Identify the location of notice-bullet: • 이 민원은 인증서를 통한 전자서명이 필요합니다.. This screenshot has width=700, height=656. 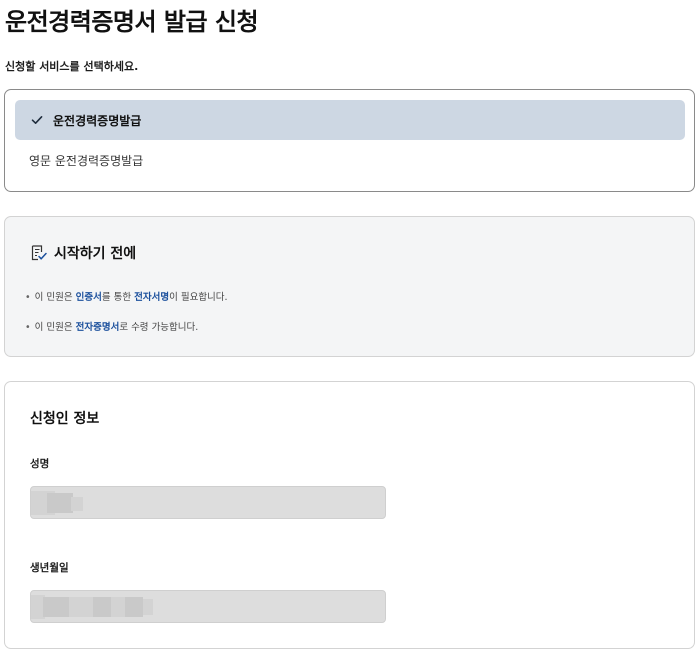
(126, 296).